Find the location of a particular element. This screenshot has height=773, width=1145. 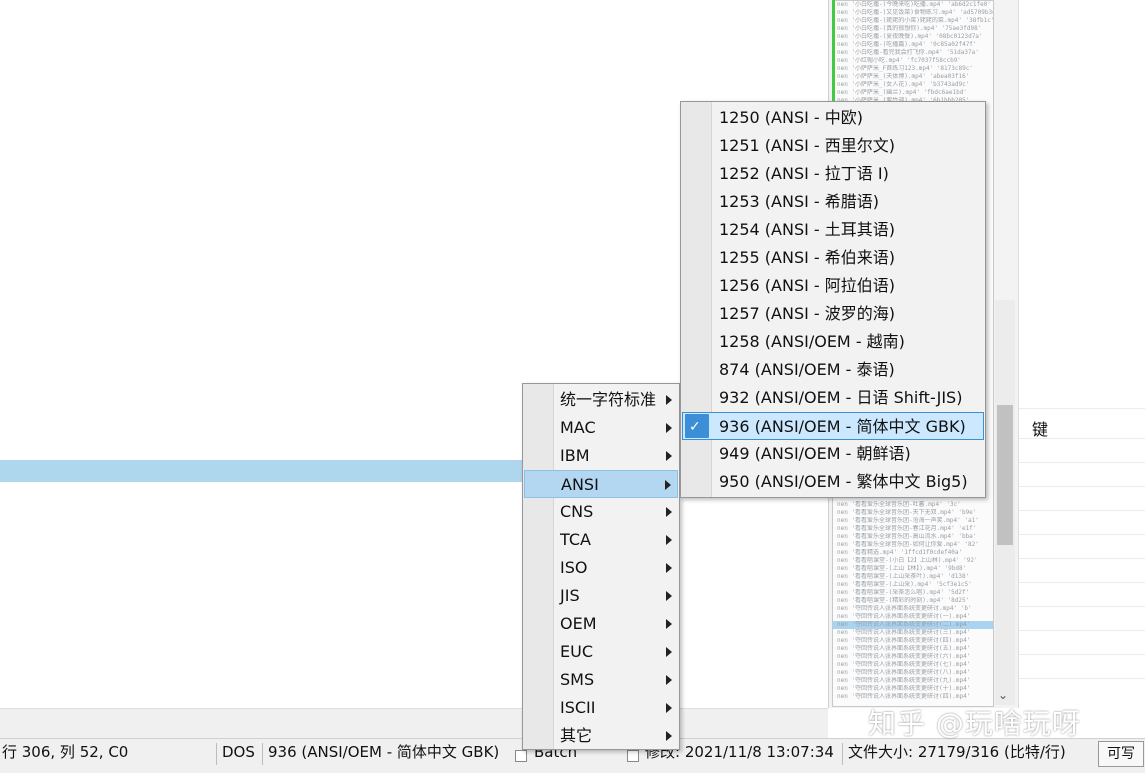

menu-item-label: TCA is located at coordinates (575, 539).